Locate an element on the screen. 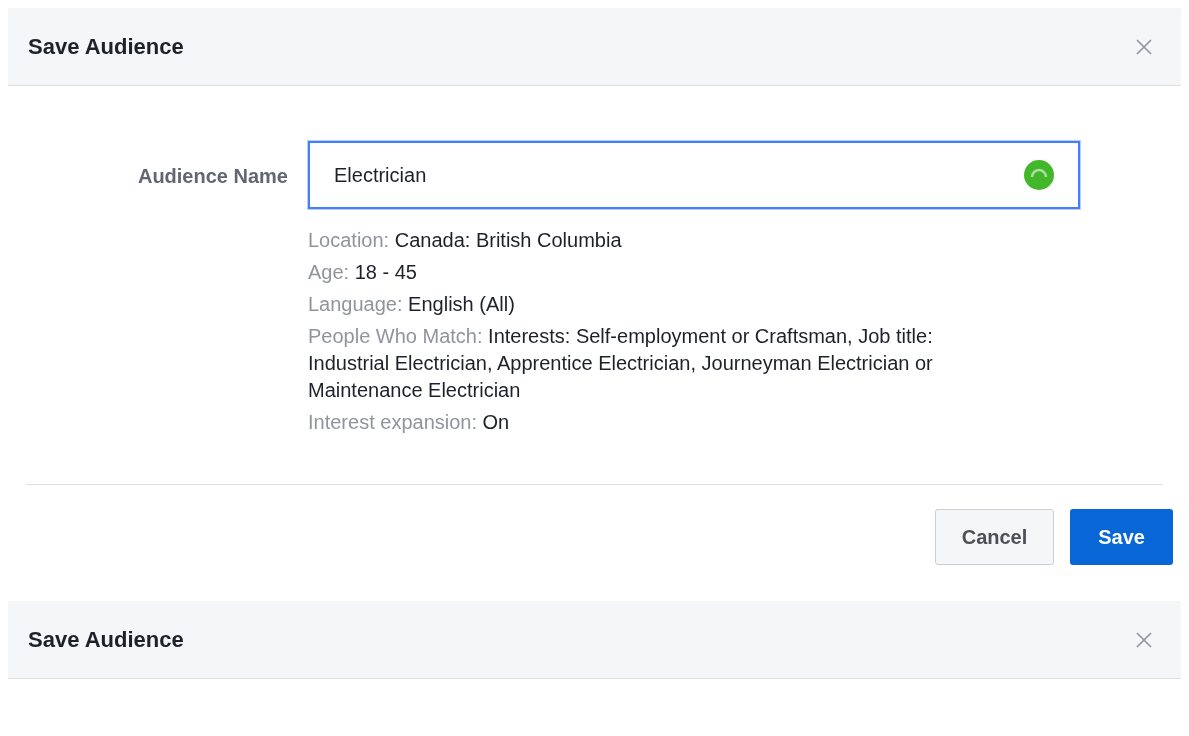 This screenshot has width=1189, height=736. loading-spinner-icon is located at coordinates (1039, 175).